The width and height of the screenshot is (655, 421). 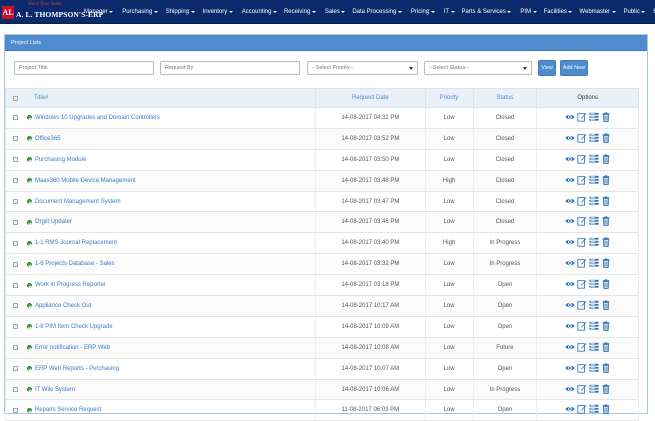 What do you see at coordinates (371, 98) in the screenshot?
I see `header-request-date: Request Date` at bounding box center [371, 98].